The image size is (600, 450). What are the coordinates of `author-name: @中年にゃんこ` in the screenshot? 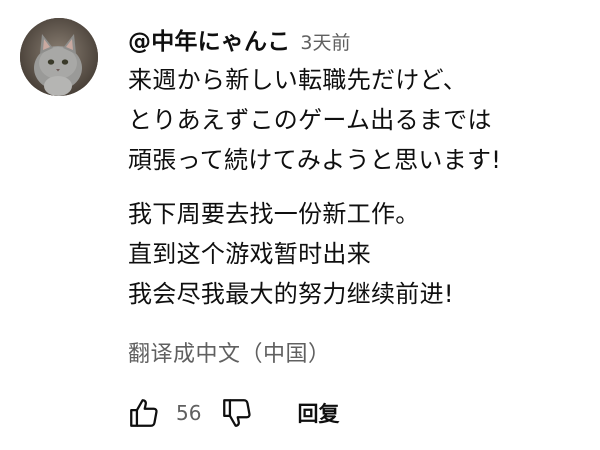 It's located at (209, 39).